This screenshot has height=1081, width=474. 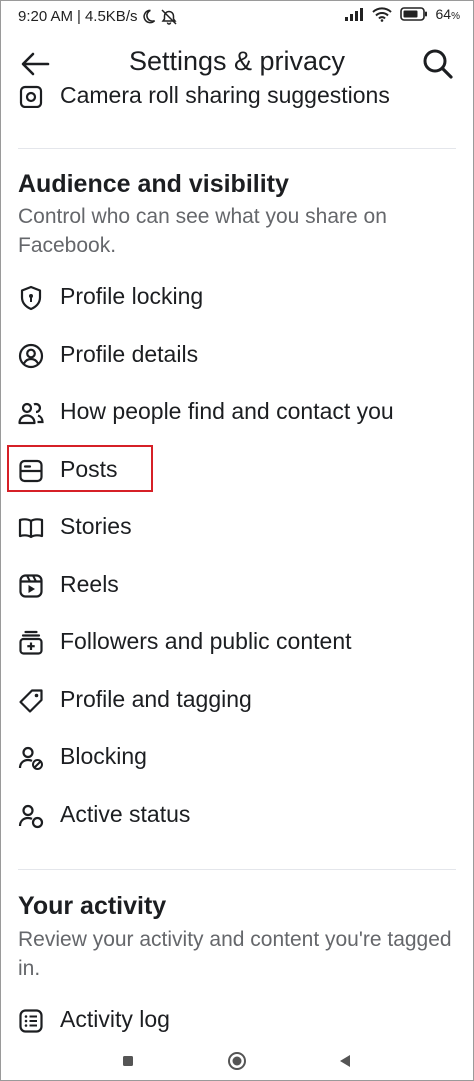 What do you see at coordinates (31, 816) in the screenshot?
I see `person-status-icon` at bounding box center [31, 816].